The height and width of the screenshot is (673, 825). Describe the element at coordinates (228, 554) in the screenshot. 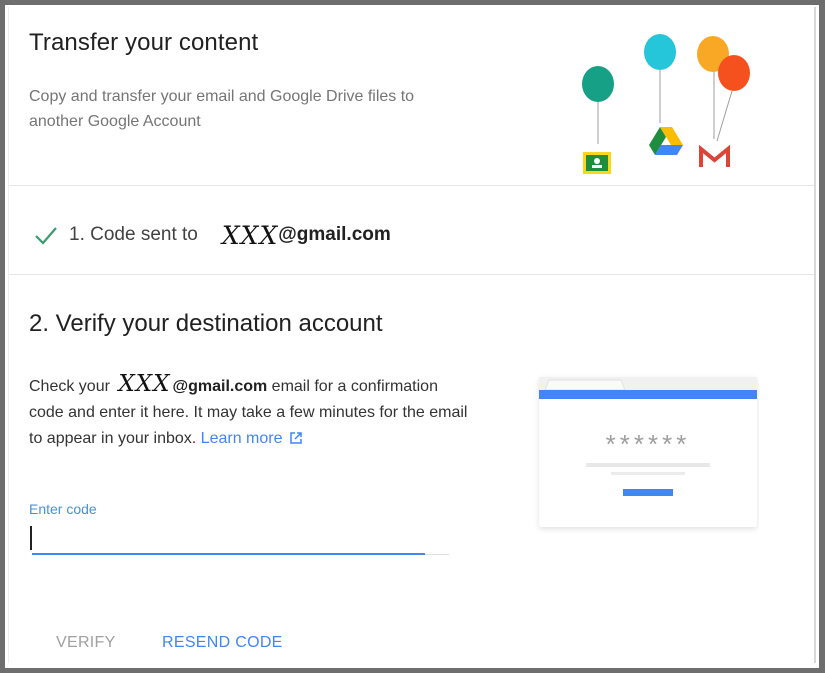

I see `code-input-underline` at that location.